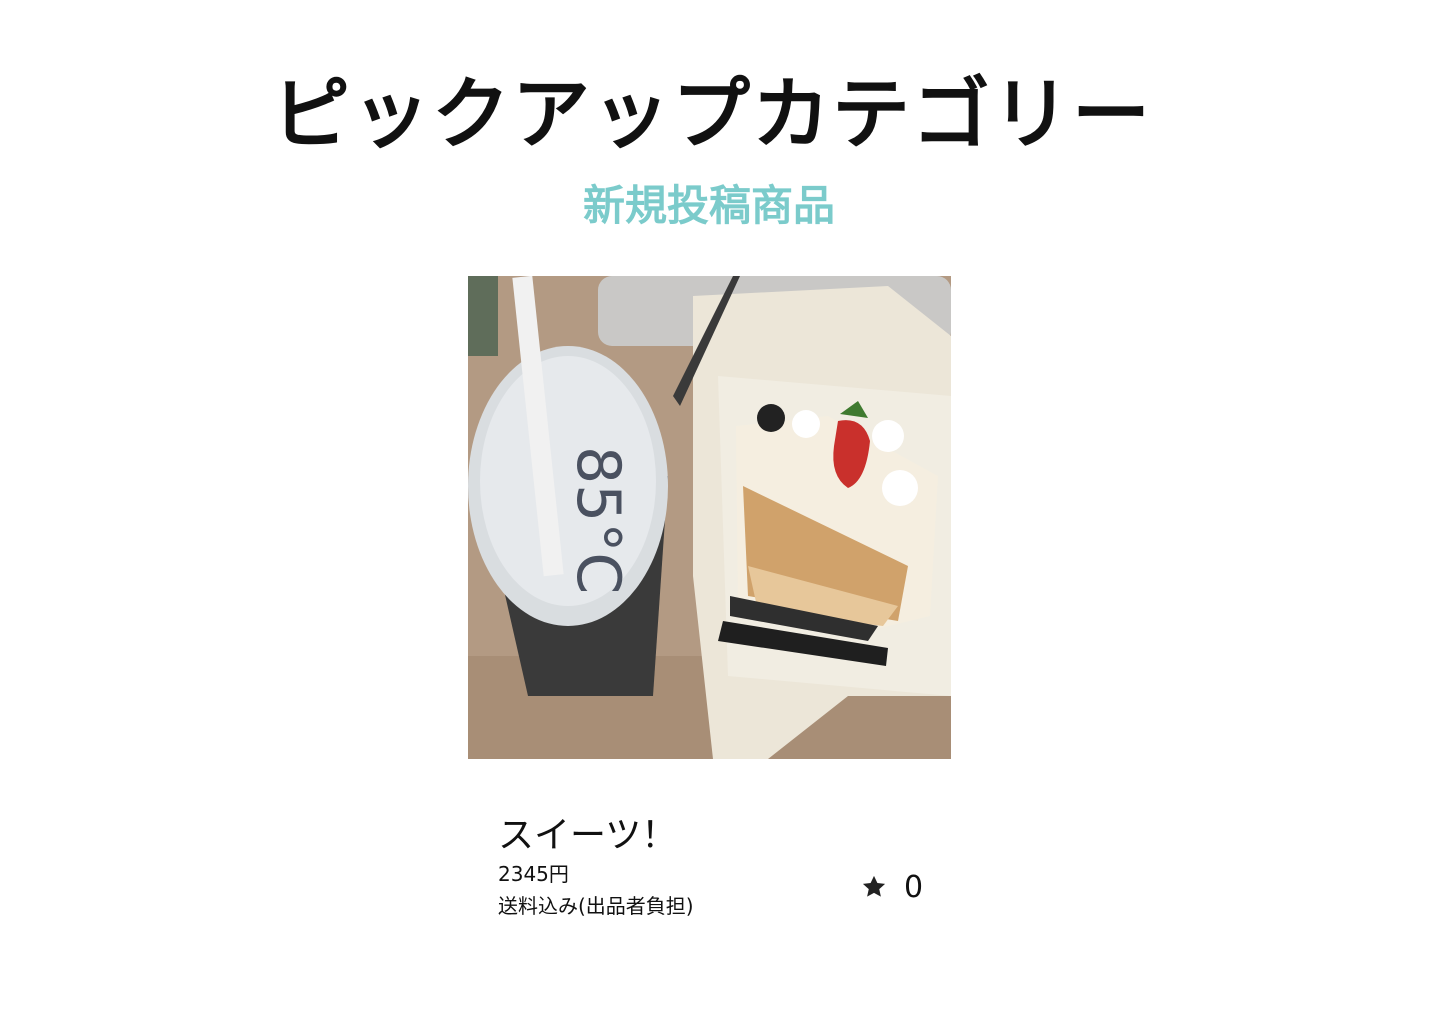 The height and width of the screenshot is (1016, 1440). I want to click on like-counter: 0, so click(892, 887).